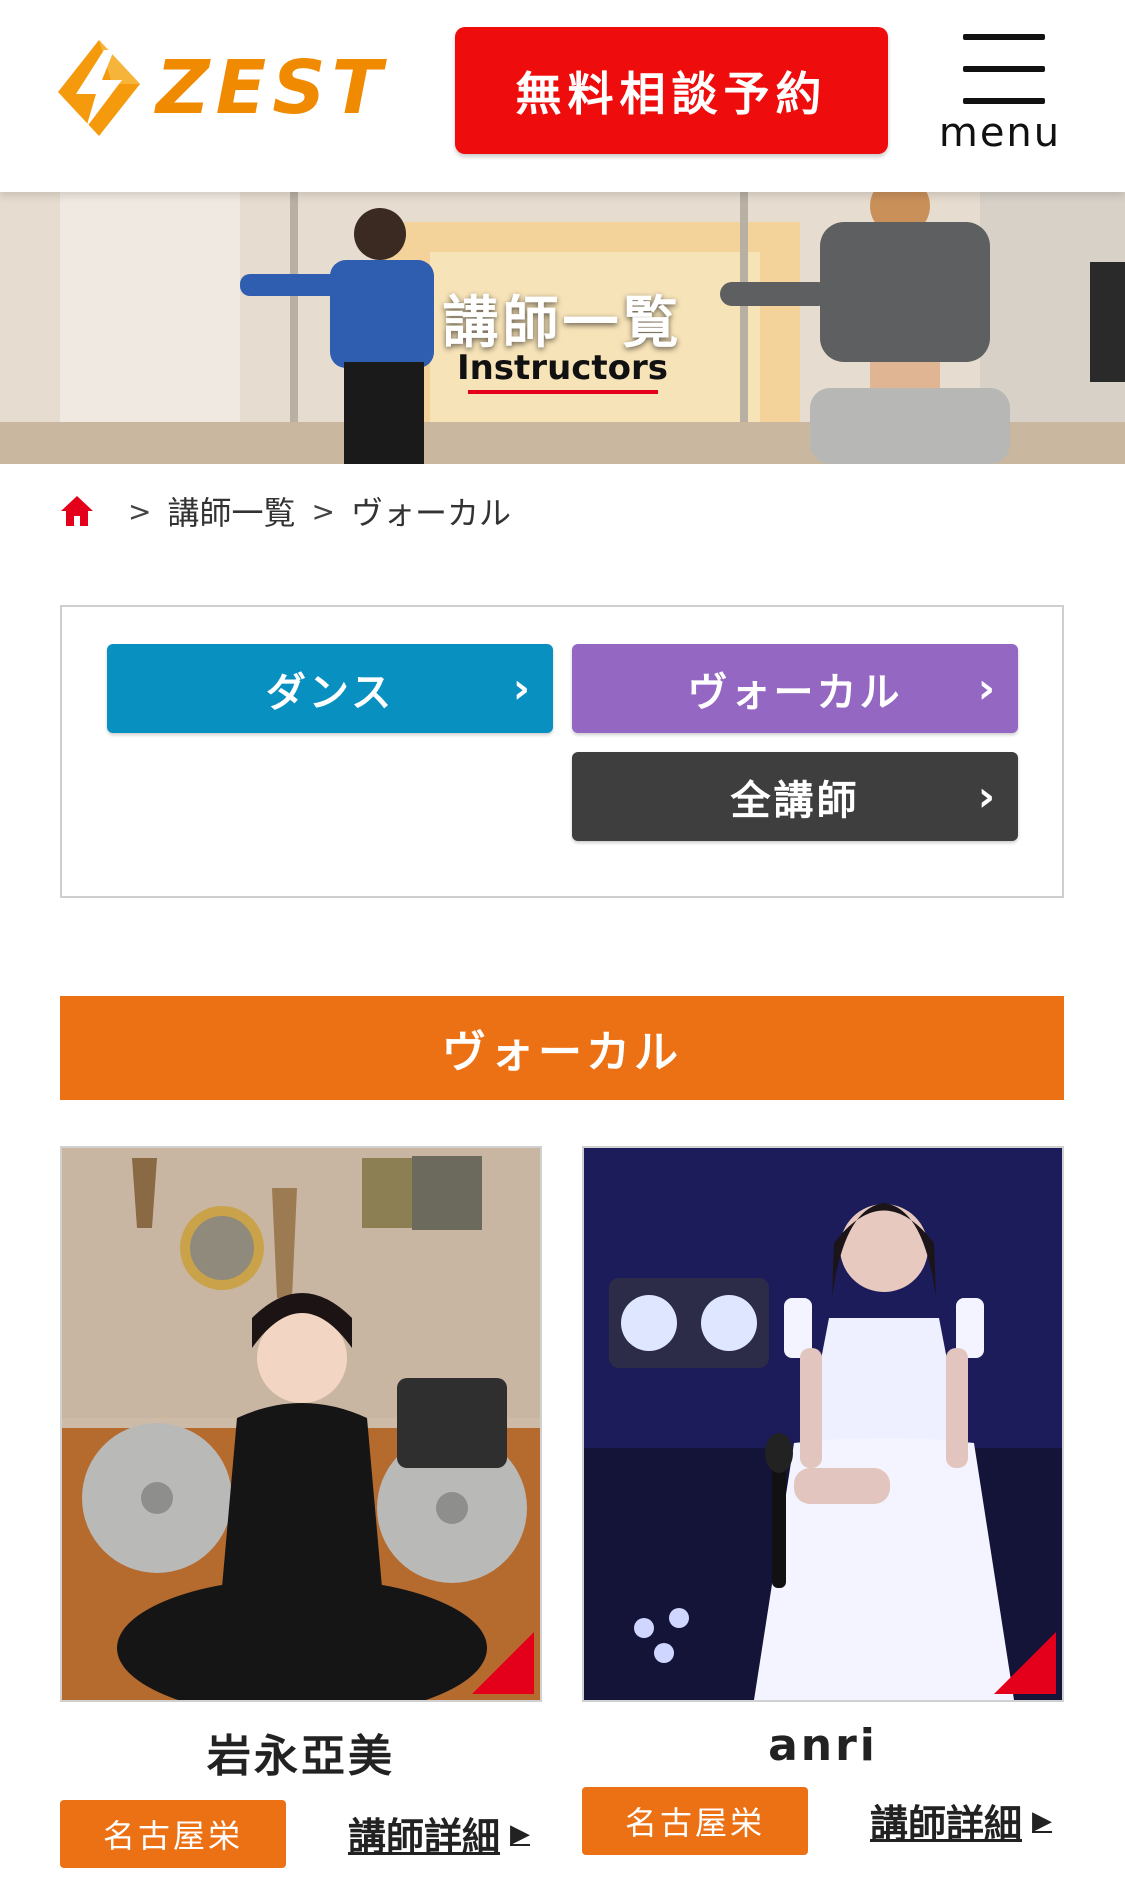 This screenshot has width=1125, height=1882. I want to click on zest-logo: ZEST, so click(222, 88).